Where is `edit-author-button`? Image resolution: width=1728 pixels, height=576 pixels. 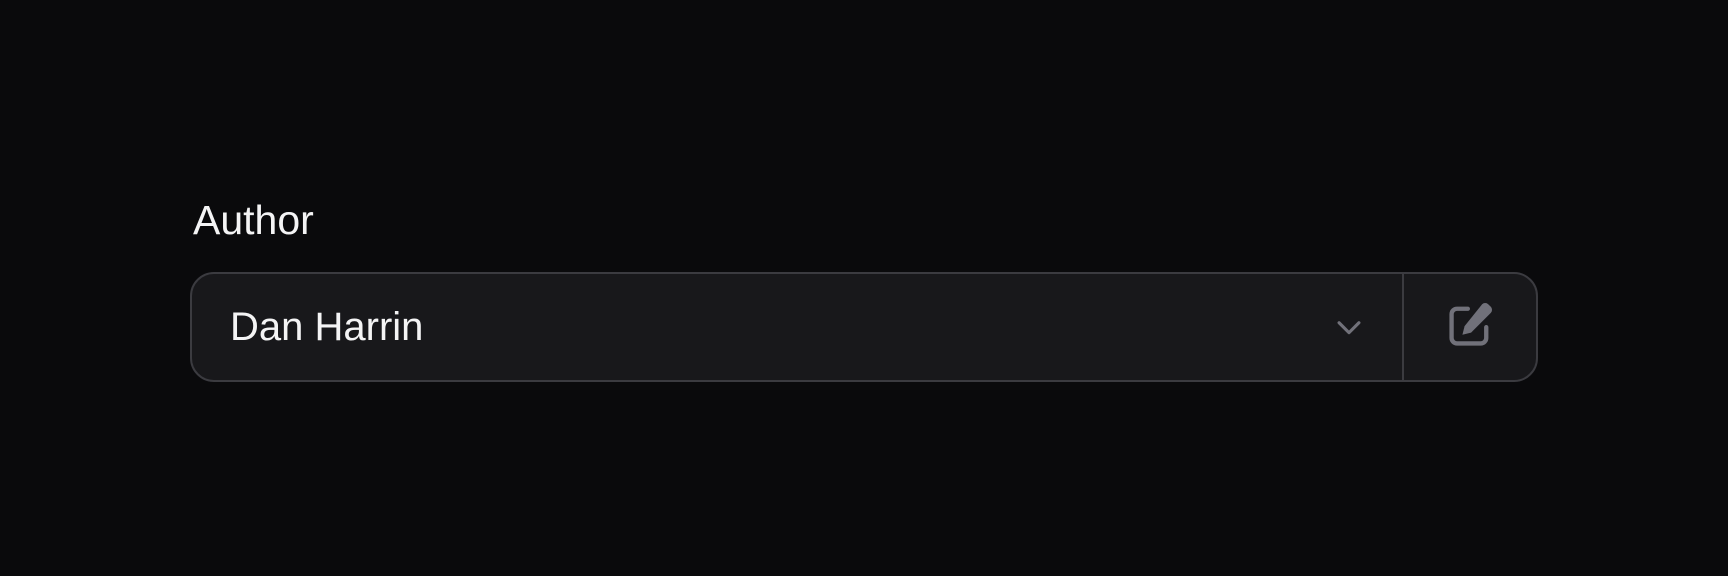 edit-author-button is located at coordinates (1470, 327).